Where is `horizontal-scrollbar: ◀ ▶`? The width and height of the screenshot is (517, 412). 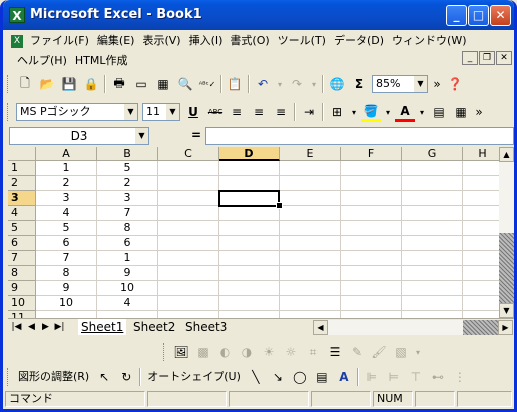
horizontal-scrollbar: ◀ ▶ is located at coordinates (413, 327).